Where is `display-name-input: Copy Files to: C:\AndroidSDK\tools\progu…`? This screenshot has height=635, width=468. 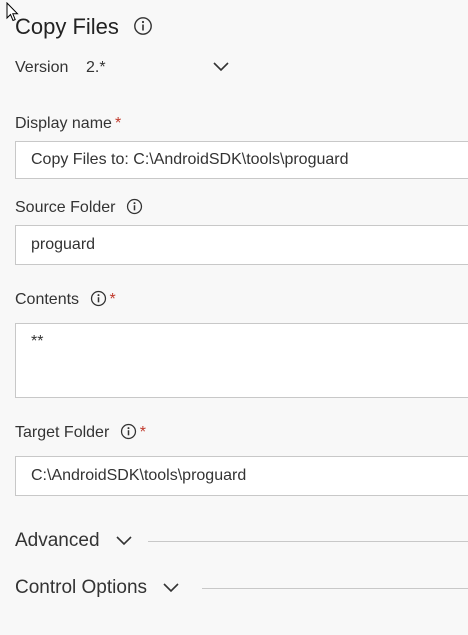 display-name-input: Copy Files to: C:\AndroidSDK\tools\progu… is located at coordinates (241, 160).